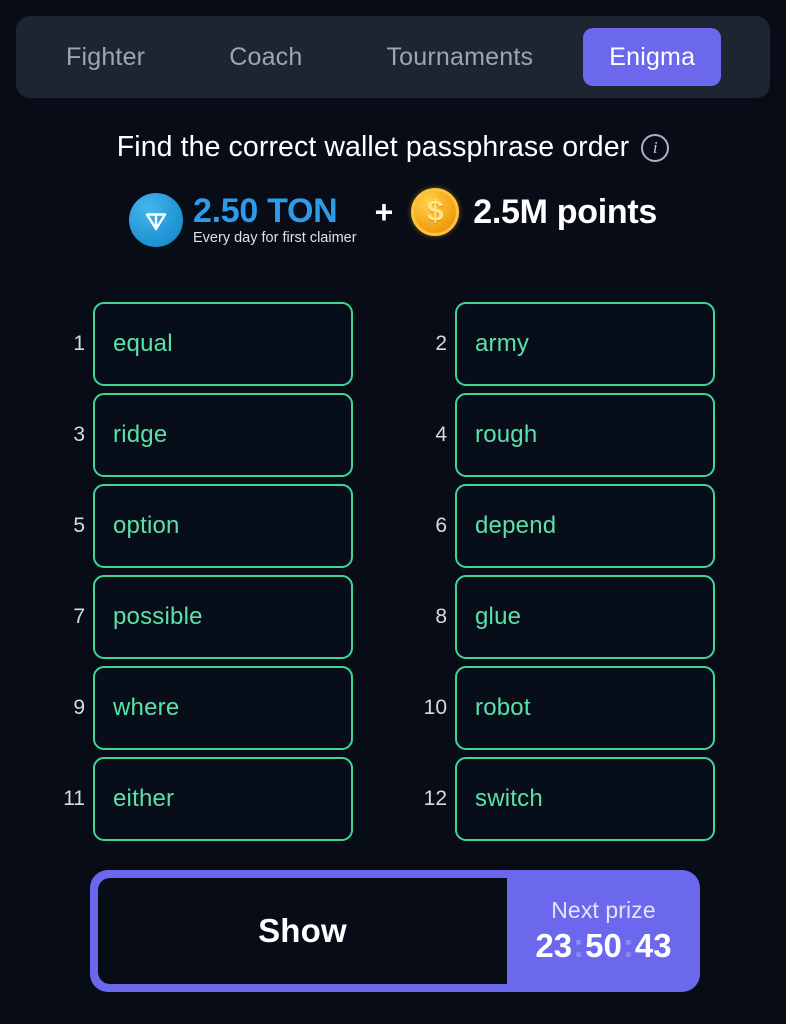  What do you see at coordinates (146, 525) in the screenshot?
I see `word-label: option` at bounding box center [146, 525].